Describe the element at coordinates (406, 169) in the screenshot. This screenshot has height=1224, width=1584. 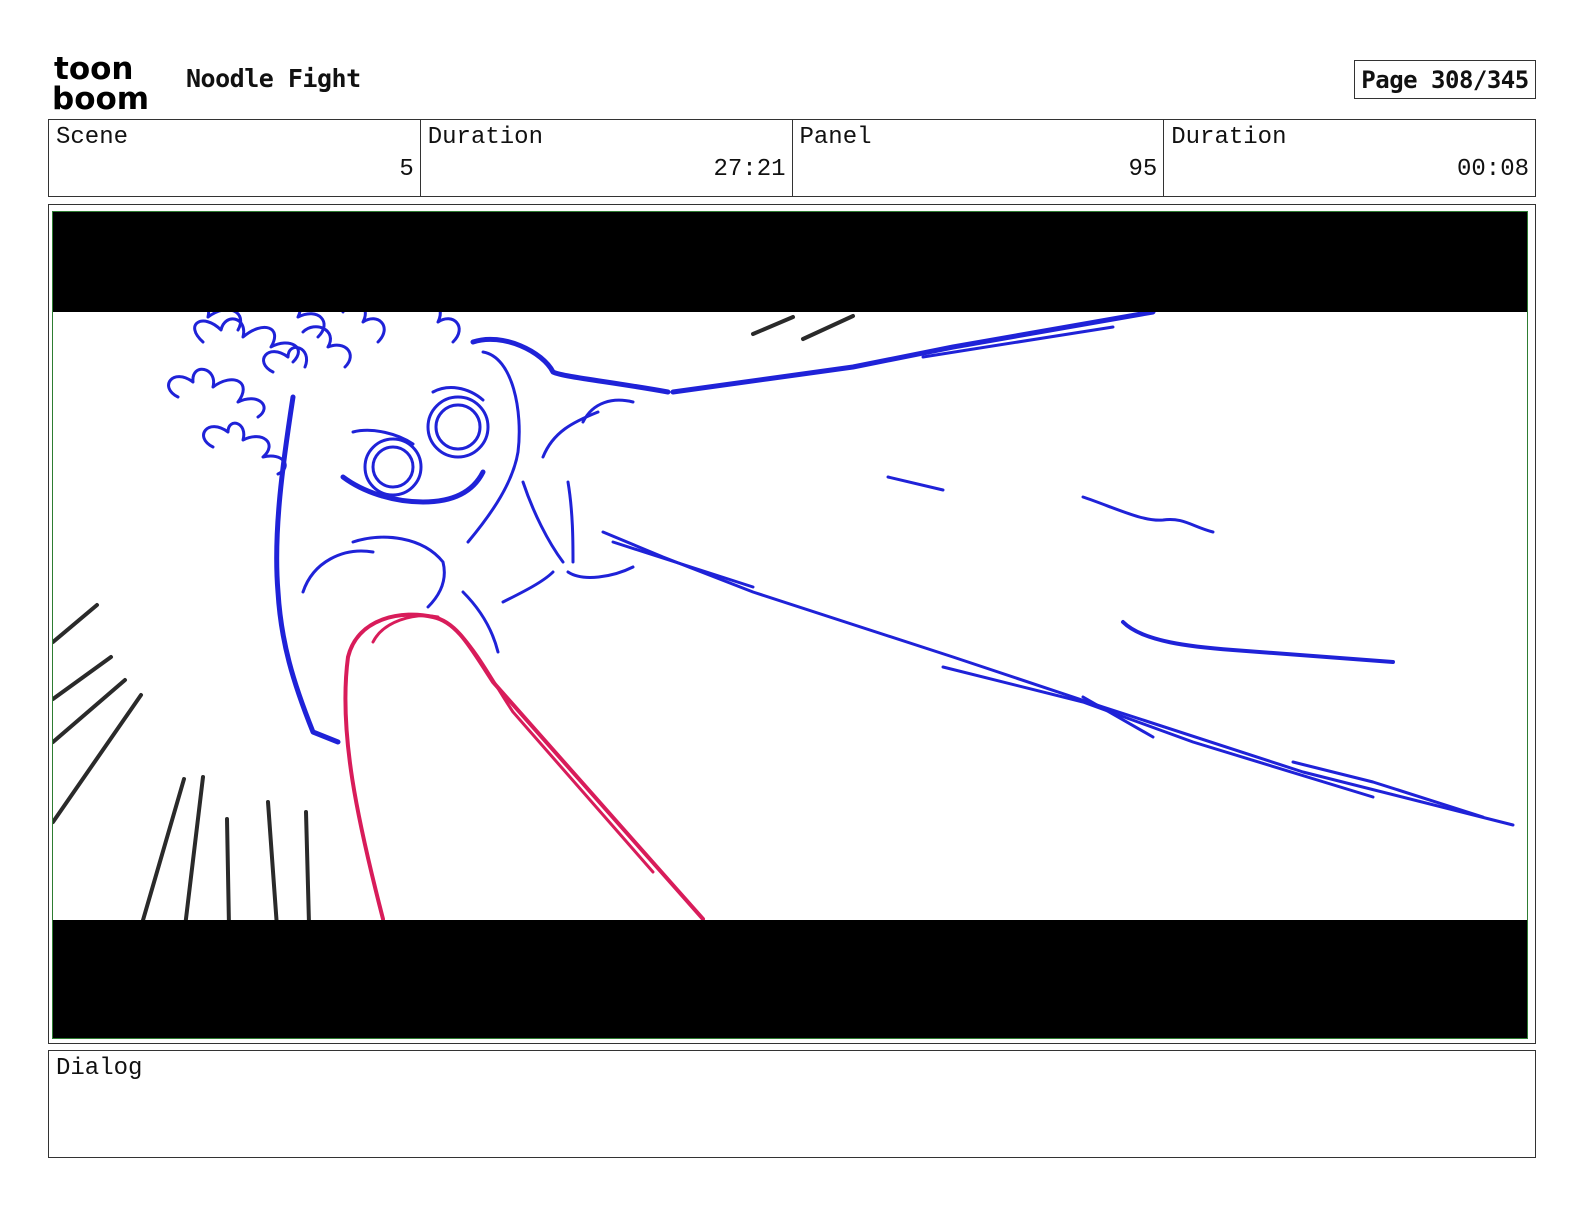
I see `scene-value: 5` at that location.